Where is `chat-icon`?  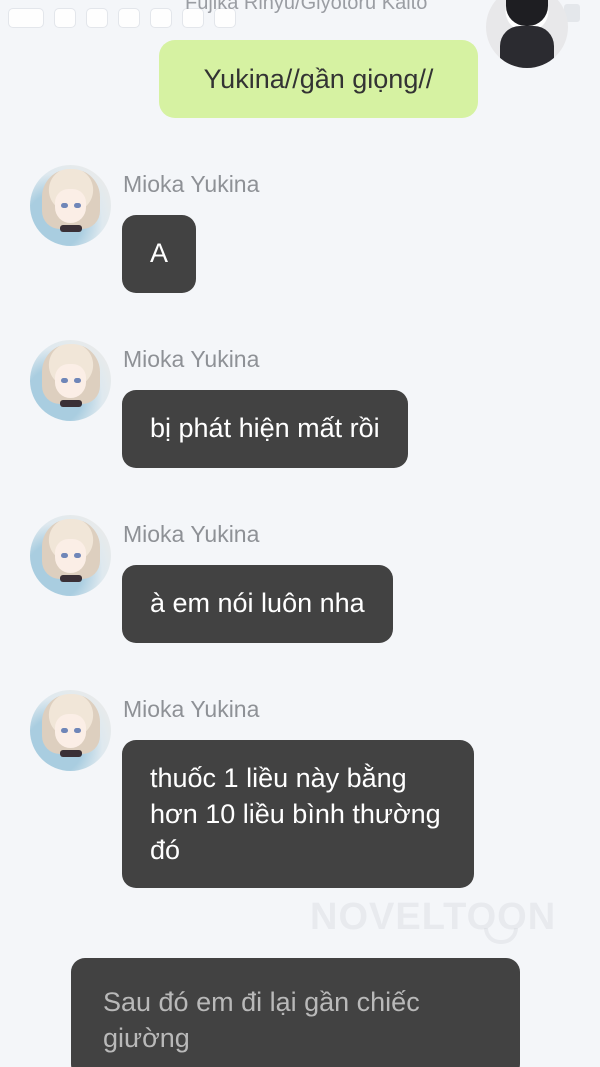 chat-icon is located at coordinates (26, 18).